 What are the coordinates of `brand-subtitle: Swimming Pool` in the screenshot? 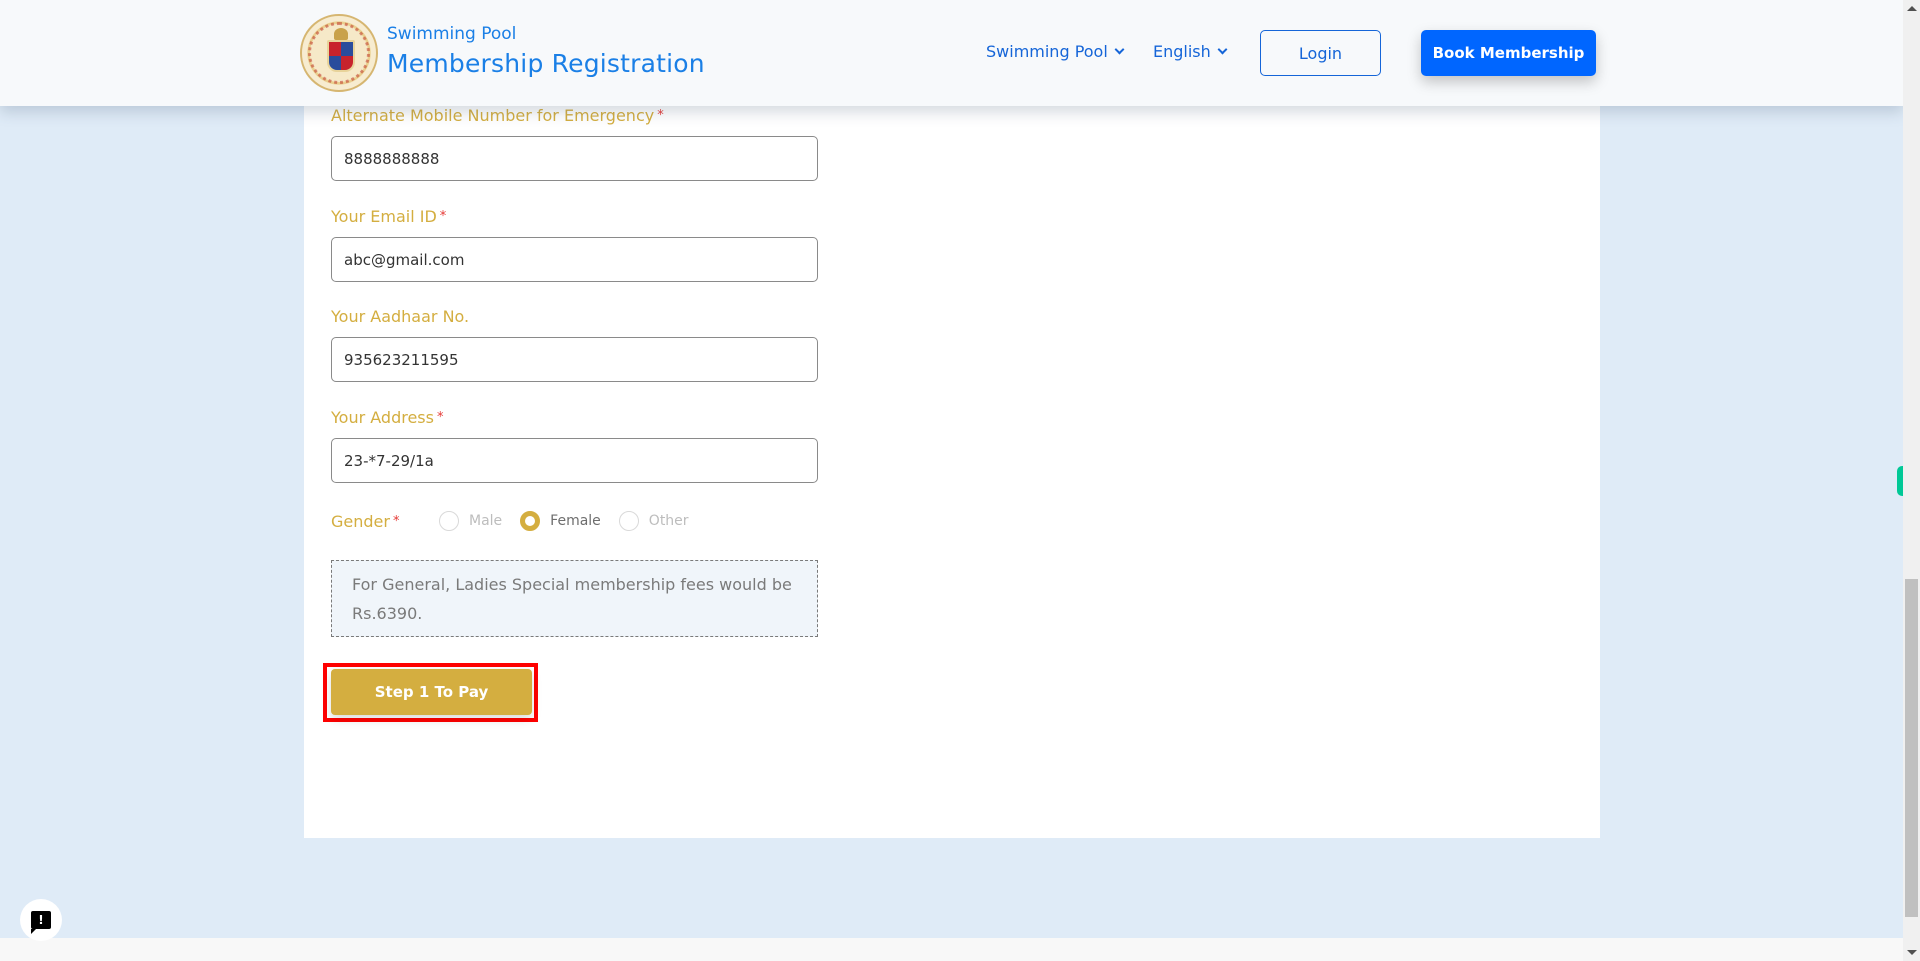 It's located at (452, 34).